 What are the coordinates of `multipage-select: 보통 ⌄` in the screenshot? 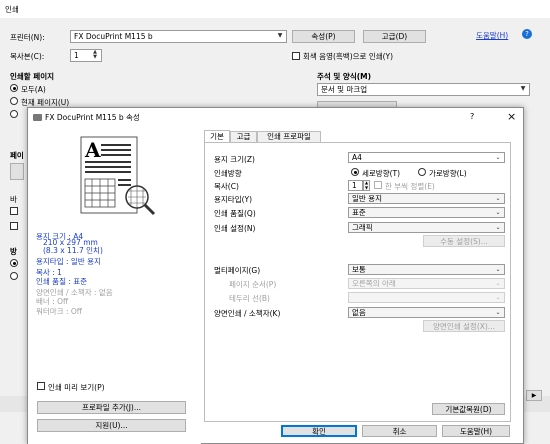 It's located at (426, 269).